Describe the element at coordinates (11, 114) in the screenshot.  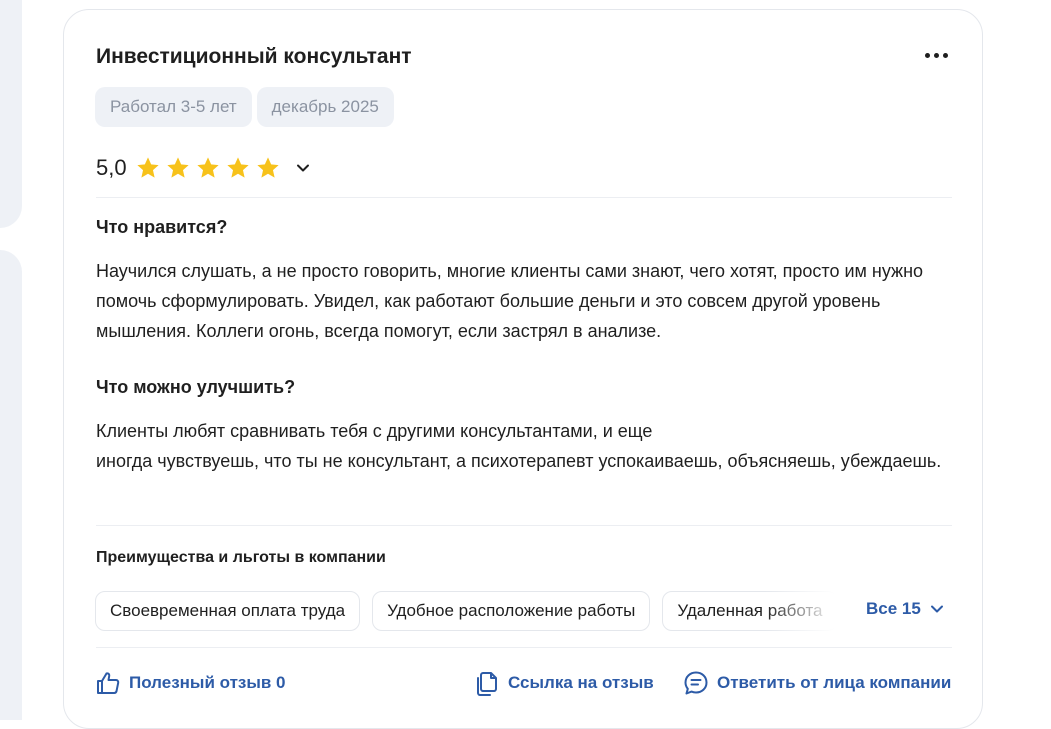
I see `left-sidebar-panel-top` at that location.